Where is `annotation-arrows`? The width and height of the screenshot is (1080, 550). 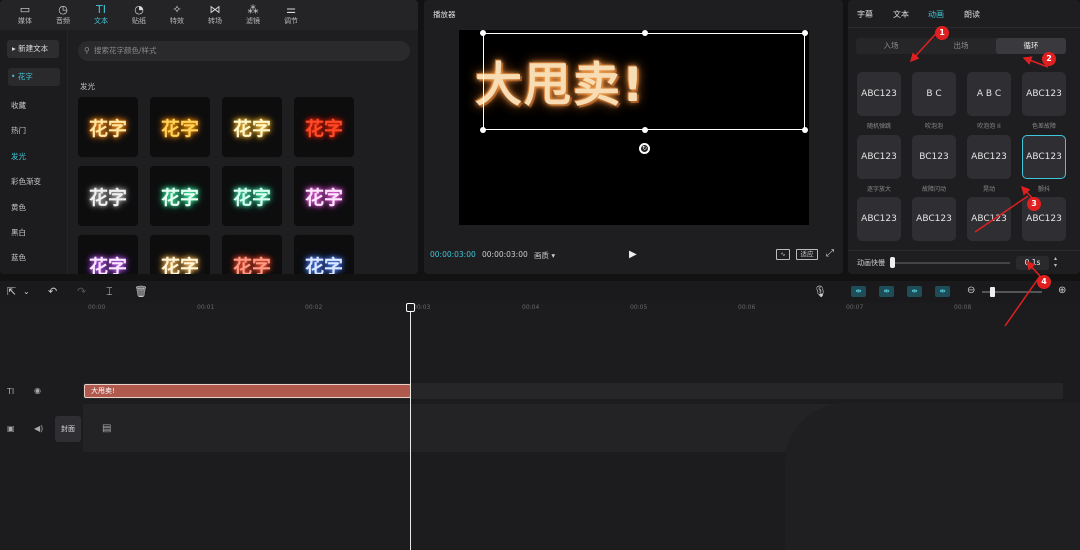
annotation-arrows is located at coordinates (979, 176).